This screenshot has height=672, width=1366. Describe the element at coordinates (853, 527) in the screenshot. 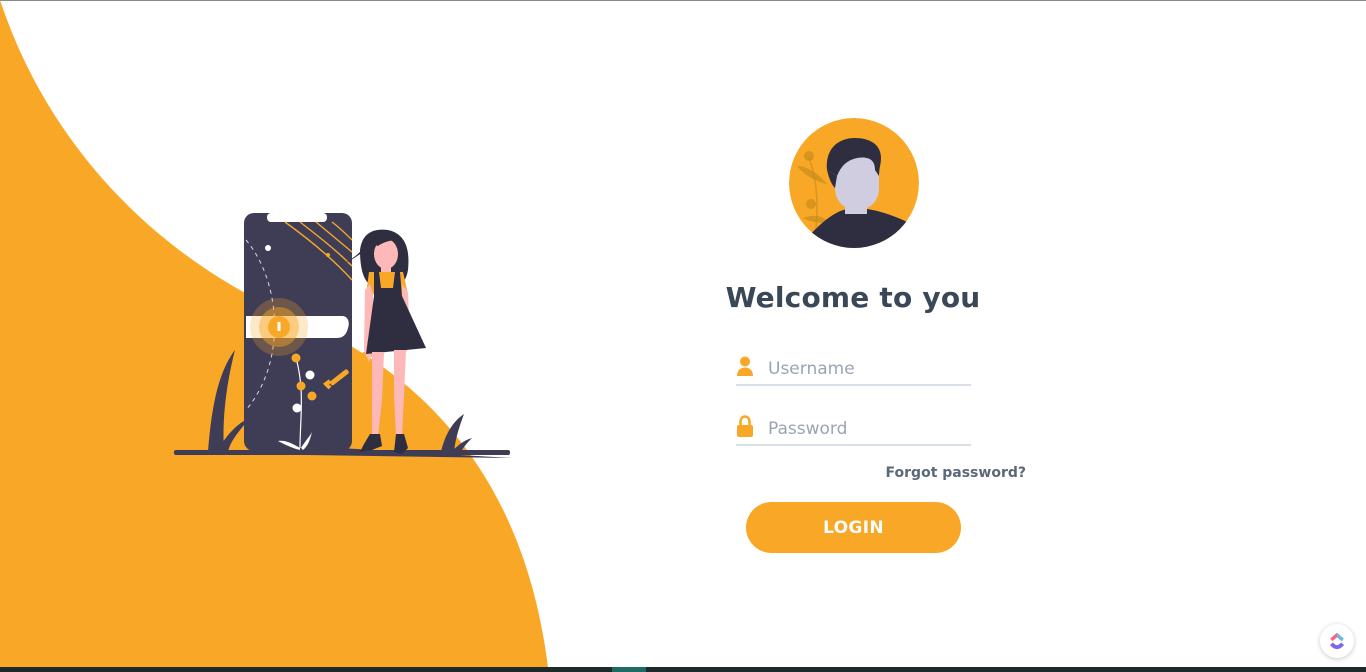

I see `login-button: LOGIN` at that location.